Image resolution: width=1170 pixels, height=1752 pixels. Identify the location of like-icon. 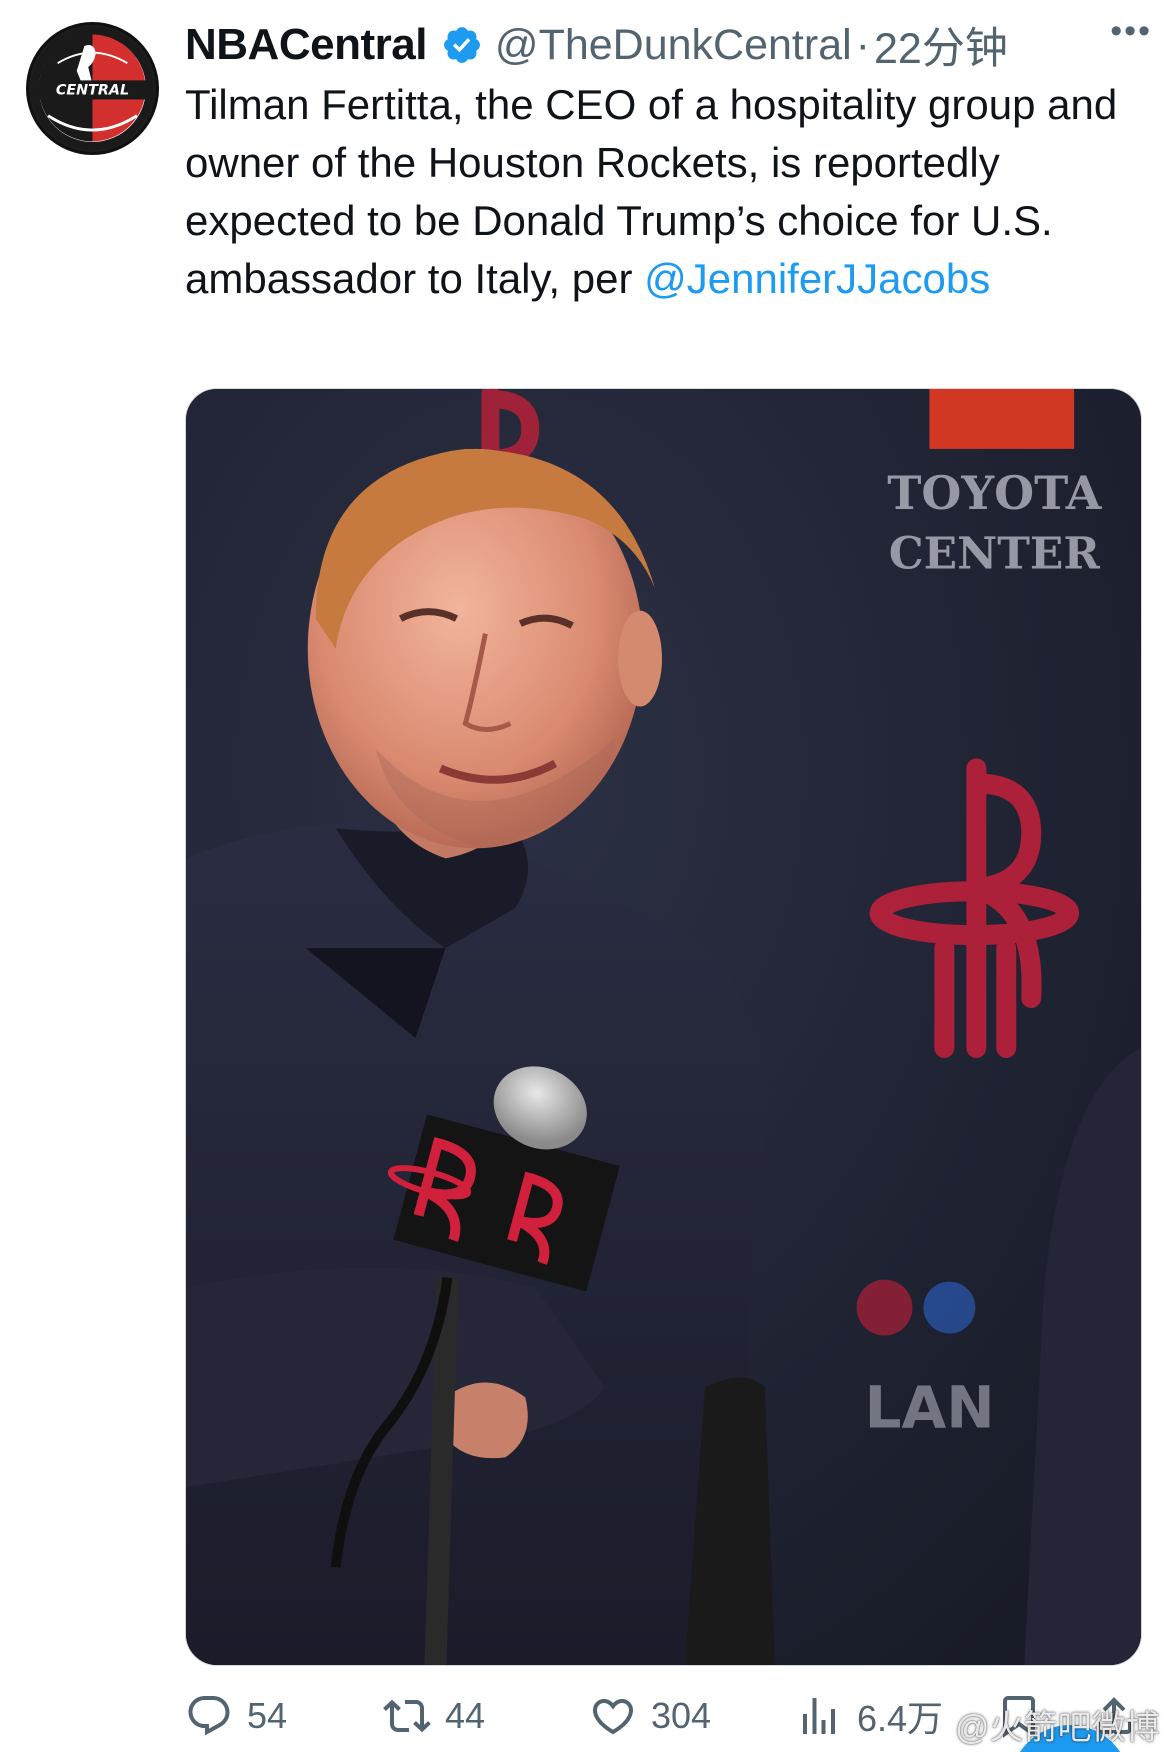
(613, 1717).